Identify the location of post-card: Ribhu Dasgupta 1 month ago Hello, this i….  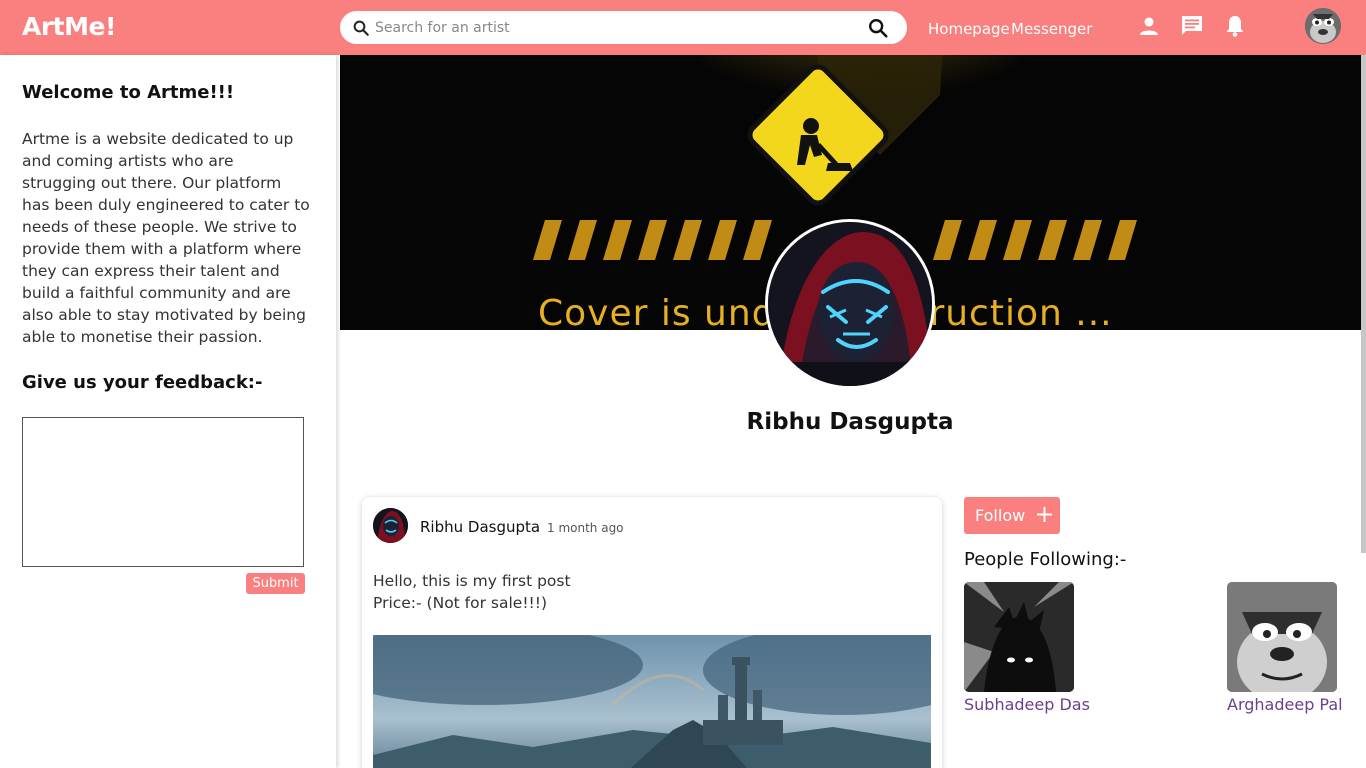
(652, 632).